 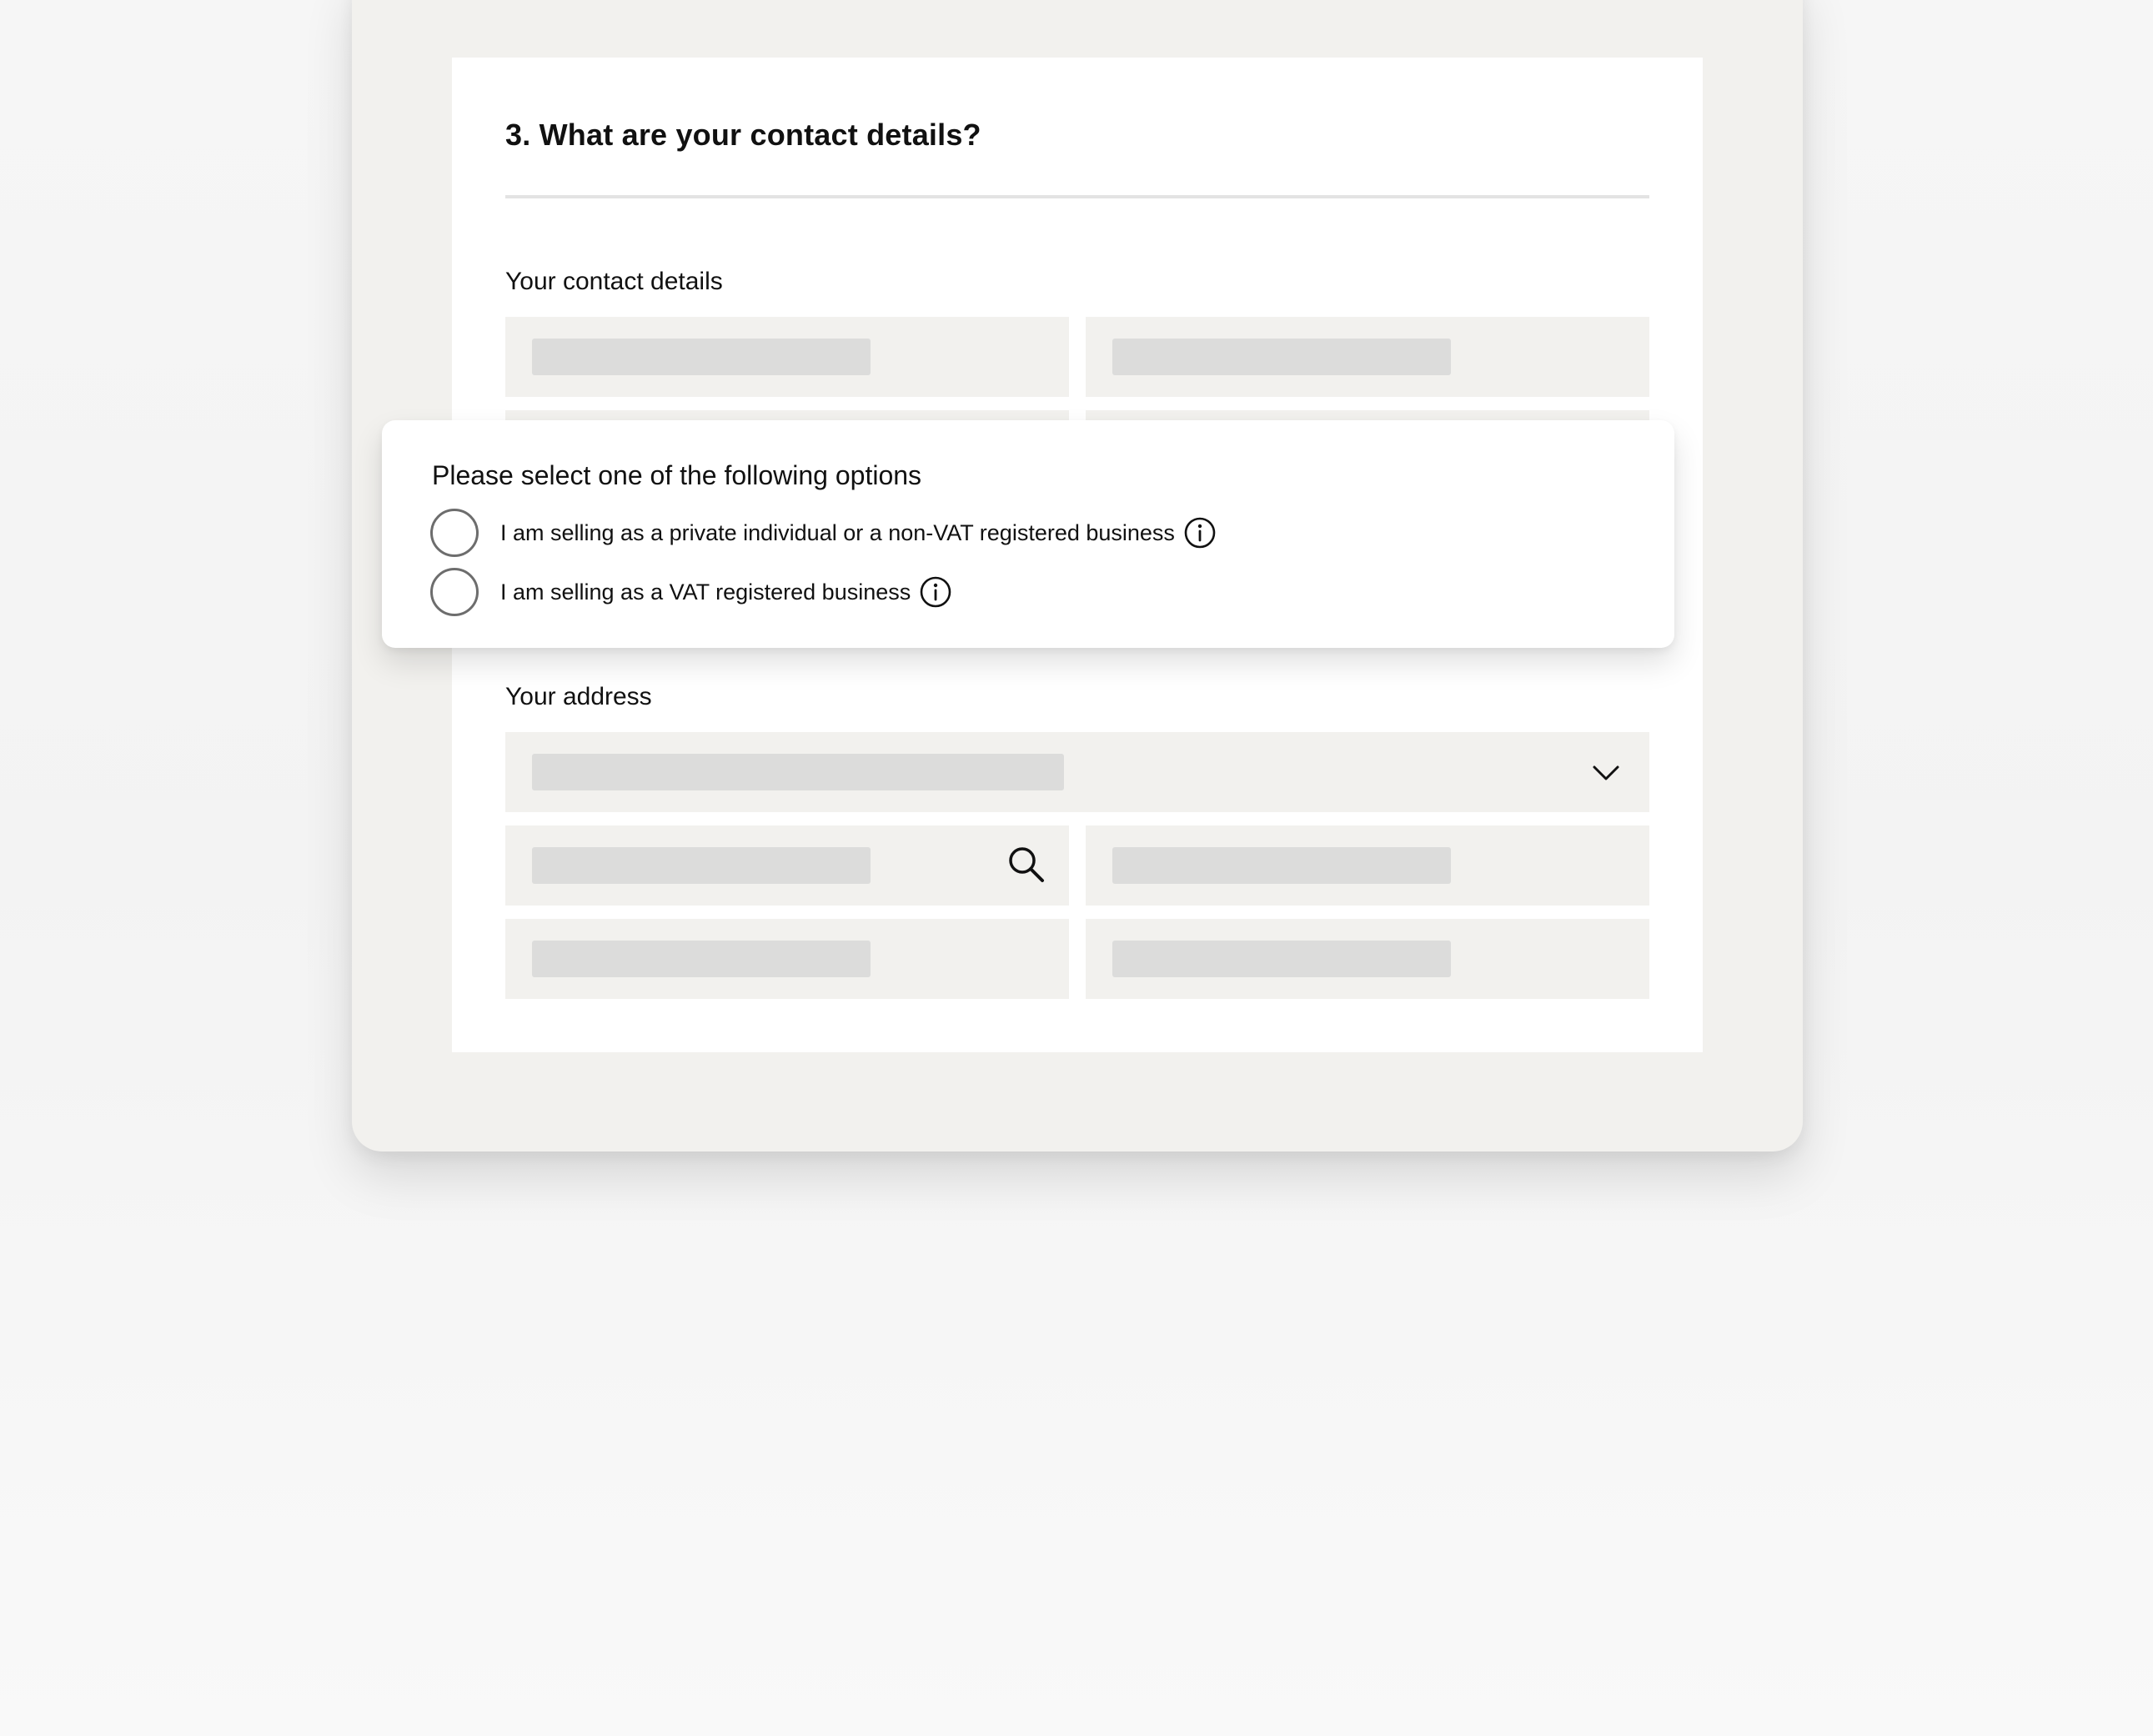 I want to click on address-search-input, so click(x=787, y=865).